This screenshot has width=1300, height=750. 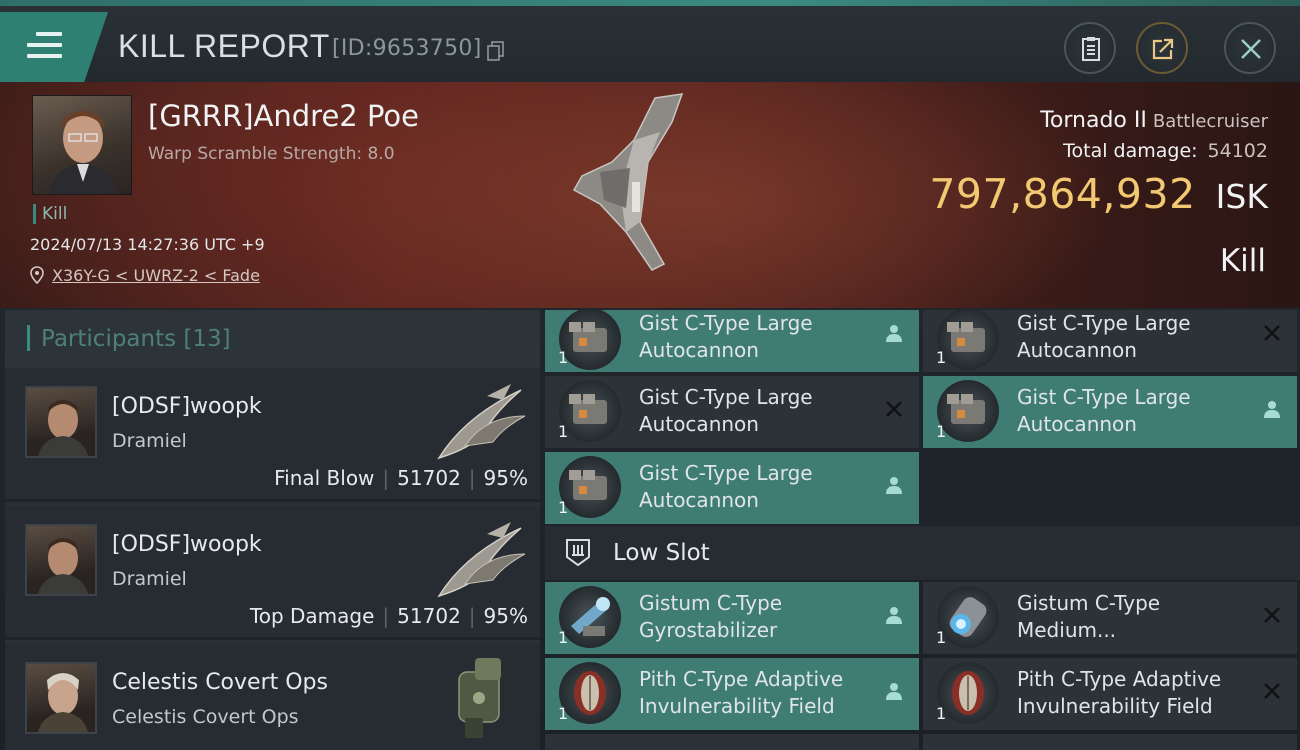 What do you see at coordinates (1062, 194) in the screenshot?
I see `isk-amount: 797,864,932` at bounding box center [1062, 194].